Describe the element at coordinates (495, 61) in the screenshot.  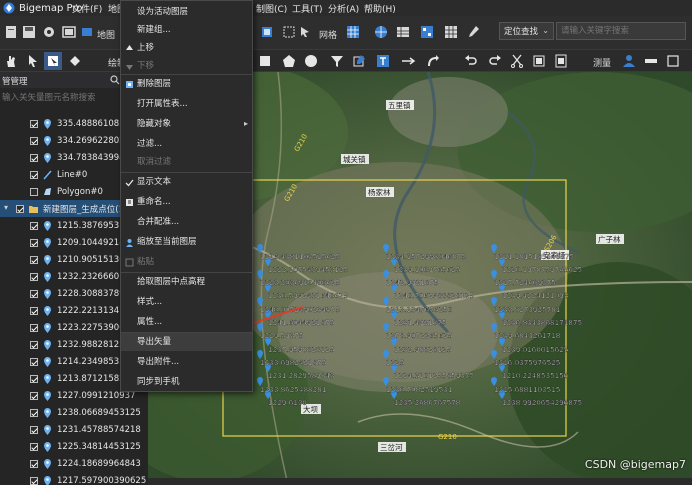
I see `redo-icon` at that location.